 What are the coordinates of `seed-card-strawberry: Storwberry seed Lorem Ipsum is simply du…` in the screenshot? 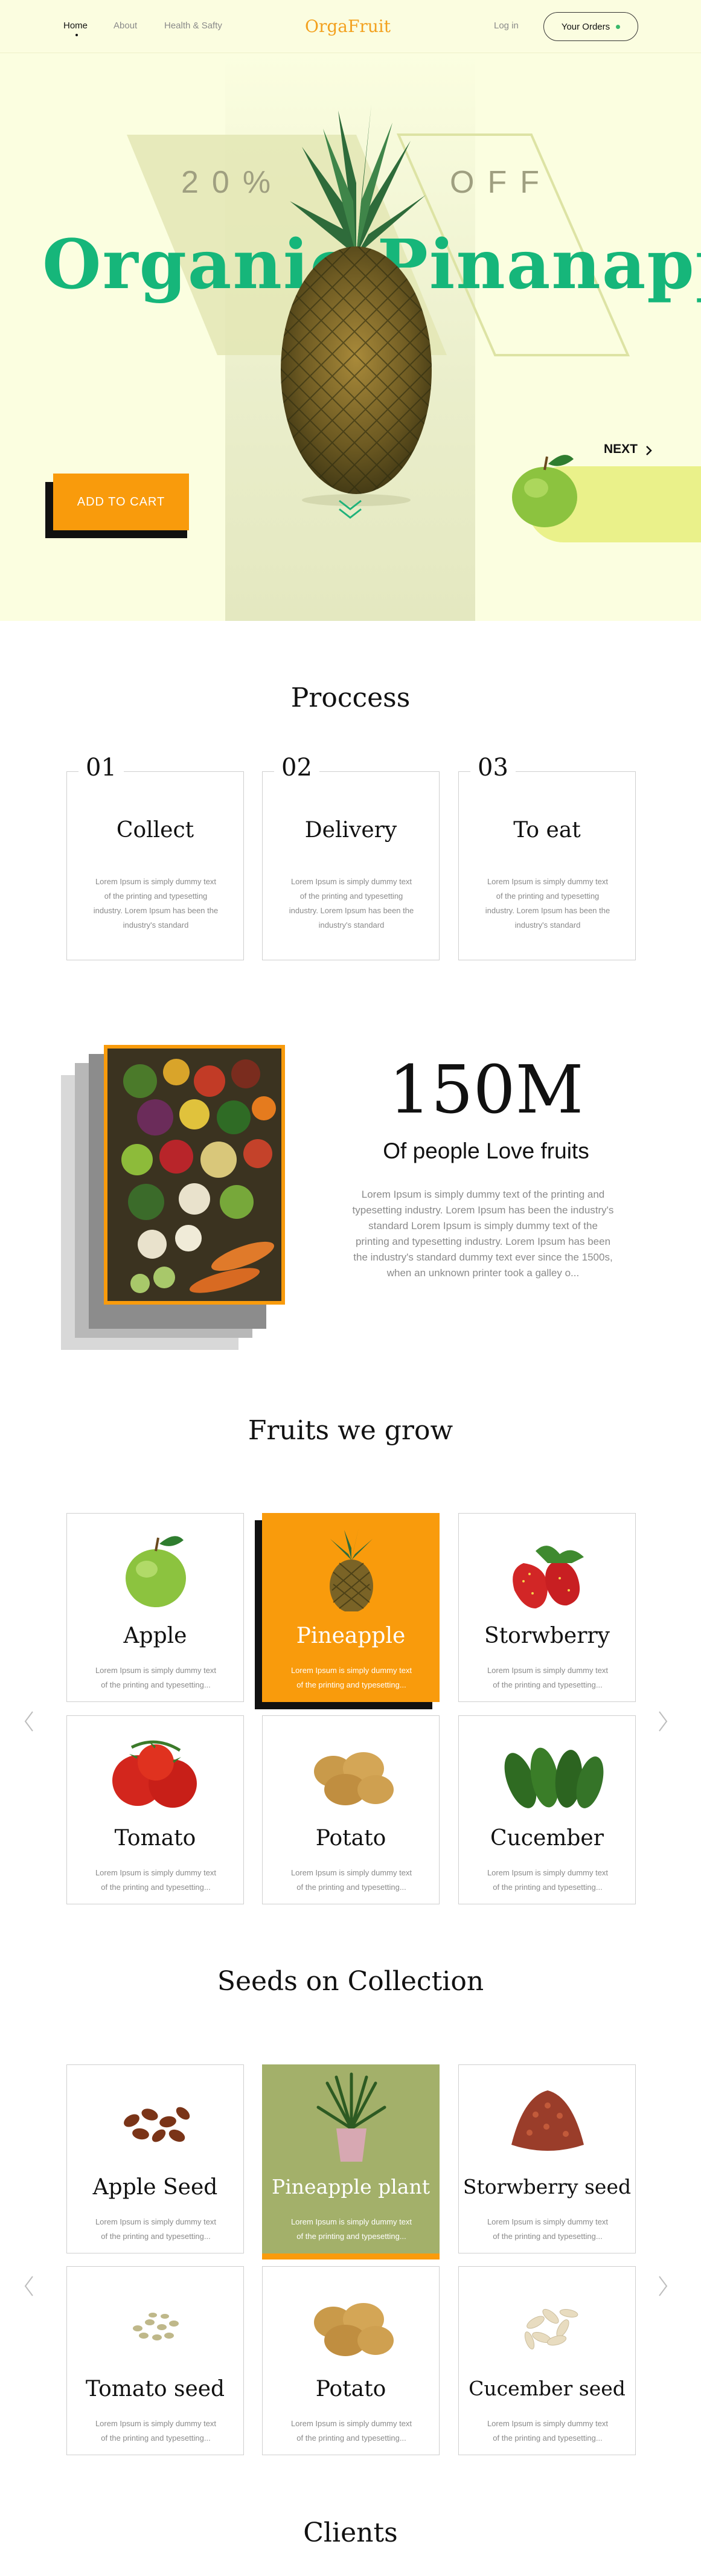 It's located at (547, 2158).